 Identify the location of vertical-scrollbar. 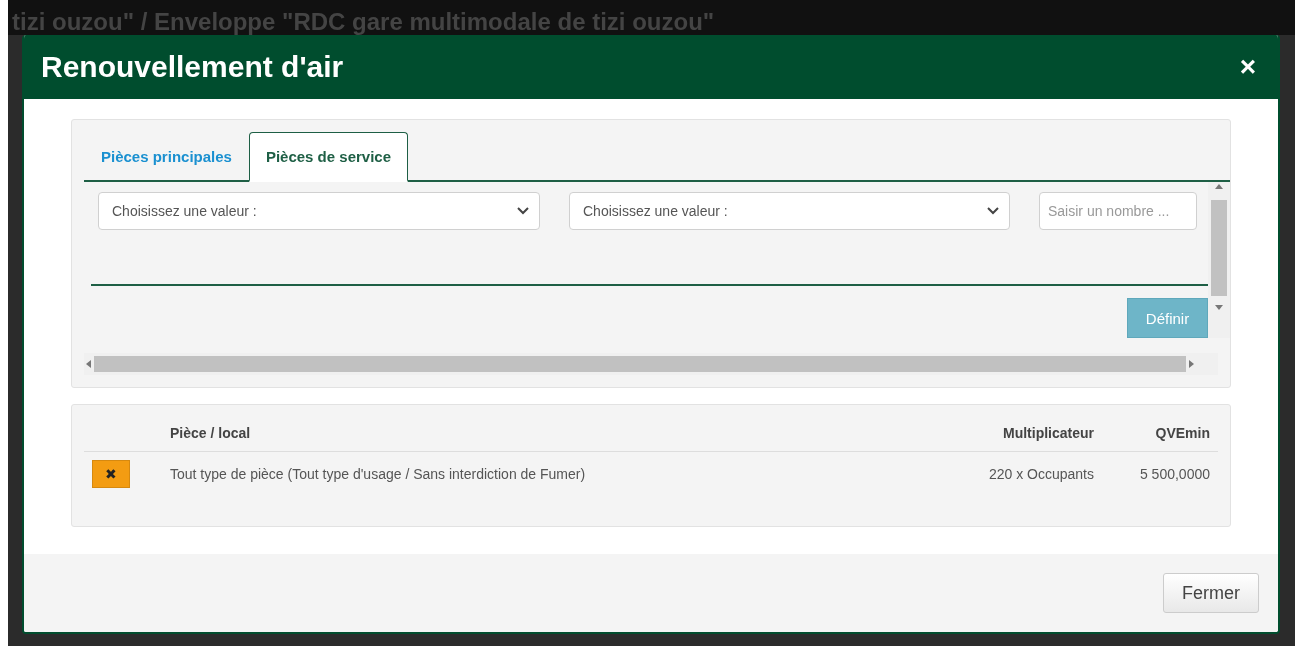
(1219, 260).